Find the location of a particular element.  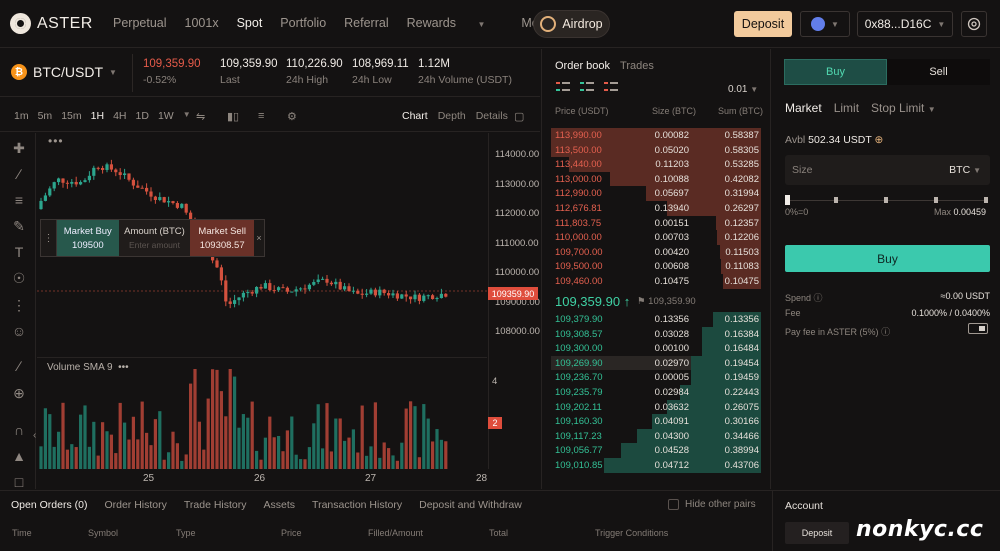

wallet-button: 0x88...D16C ▼ is located at coordinates (905, 24).